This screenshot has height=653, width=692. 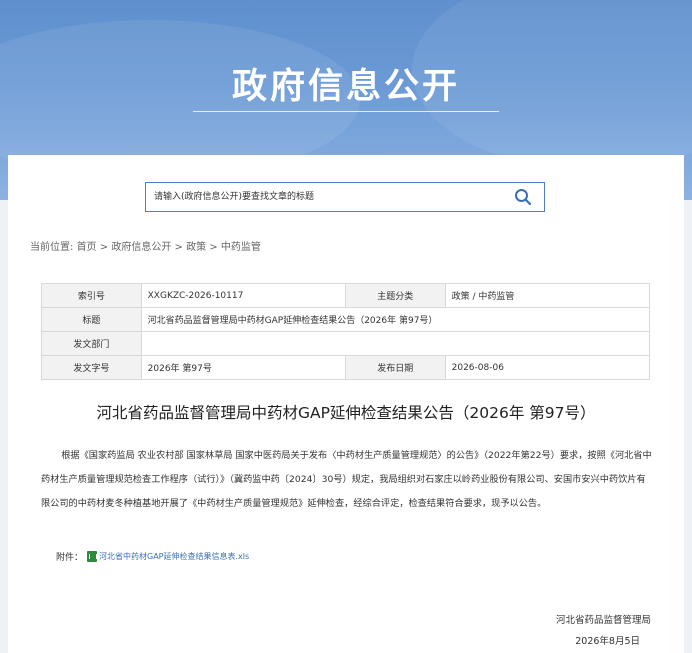 I want to click on index-label: 索引号, so click(x=91, y=295).